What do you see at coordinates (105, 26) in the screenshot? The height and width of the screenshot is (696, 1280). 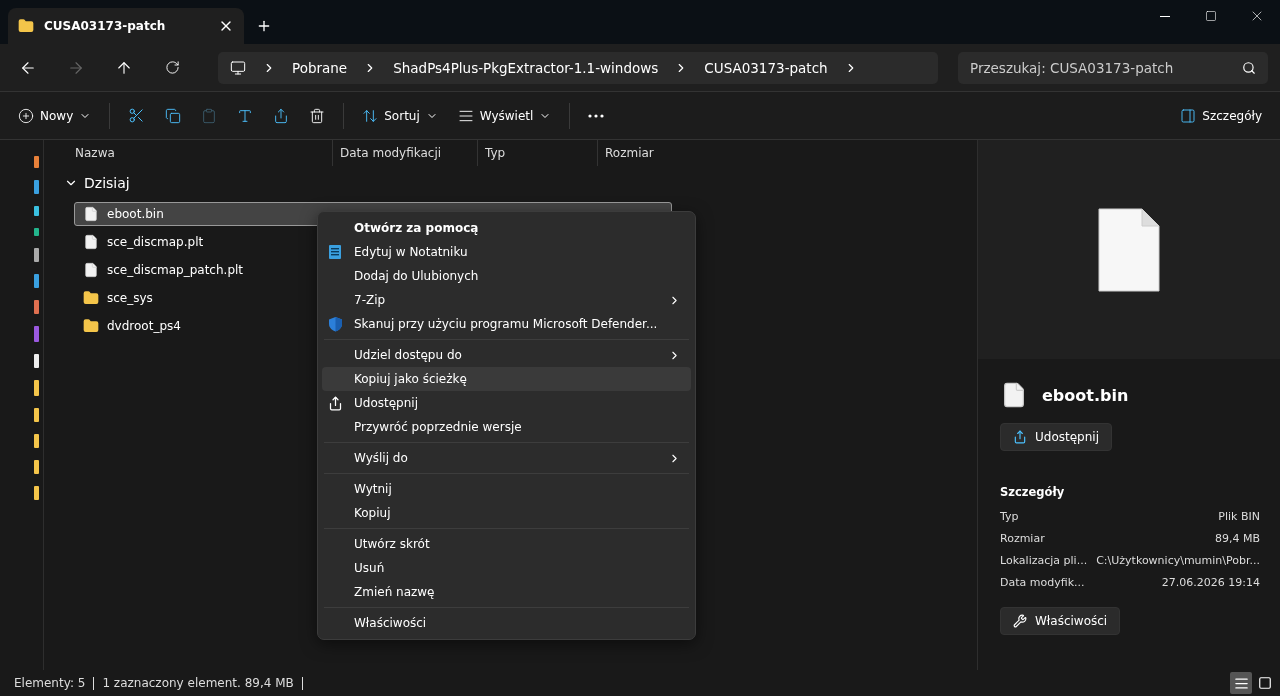 I see `tab-title: CUSA03173-patch` at bounding box center [105, 26].